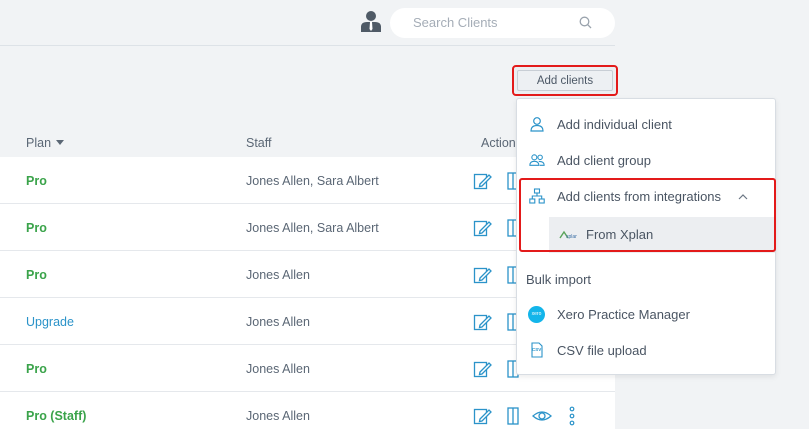 The height and width of the screenshot is (429, 809). Describe the element at coordinates (647, 215) in the screenshot. I see `integrations-highlight` at that location.